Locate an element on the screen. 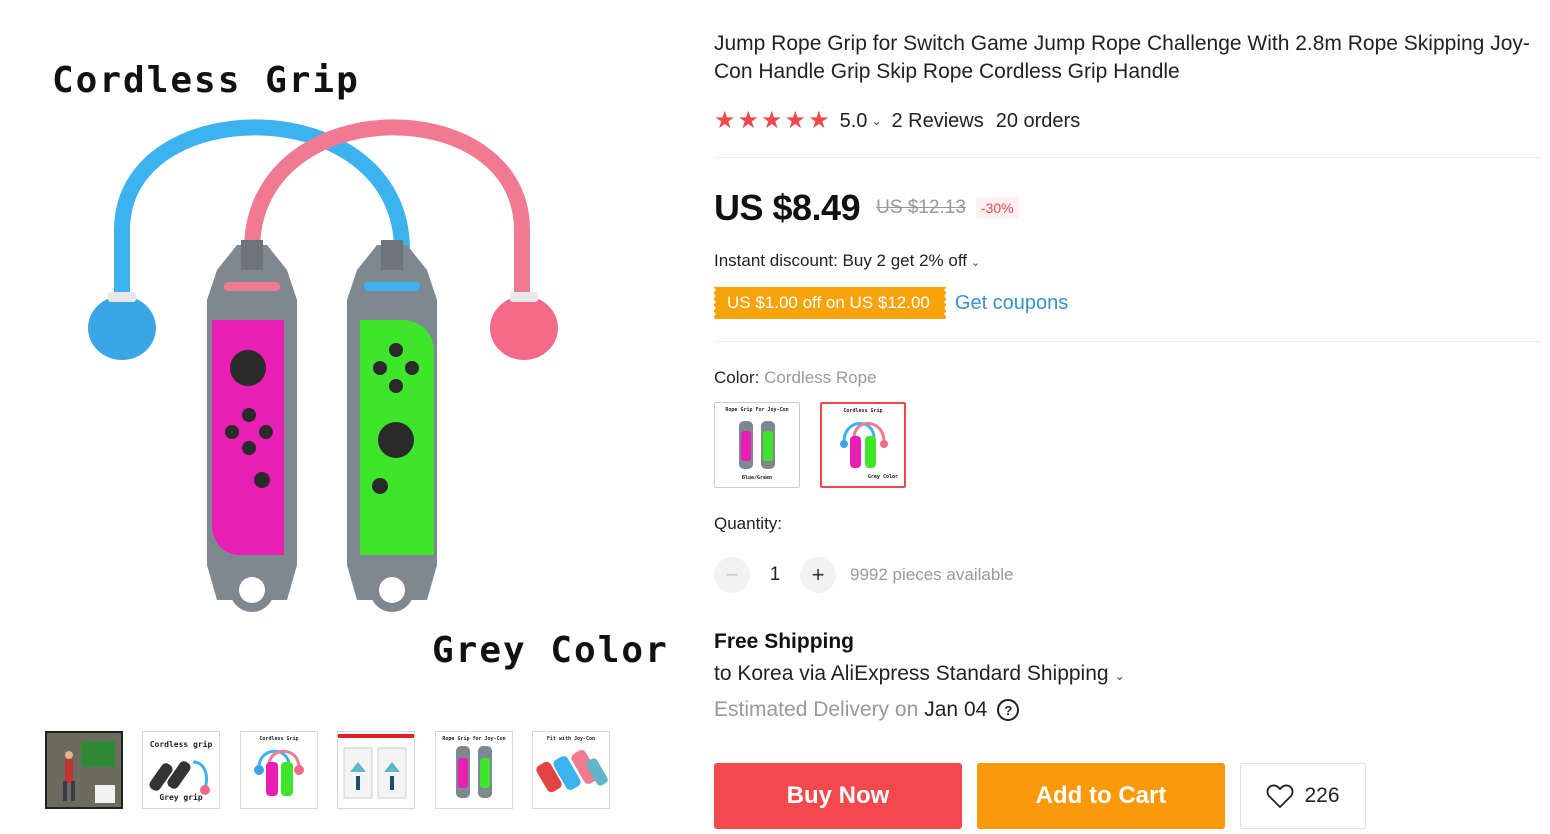  free-shipping-title: Free Shipping is located at coordinates (784, 641).